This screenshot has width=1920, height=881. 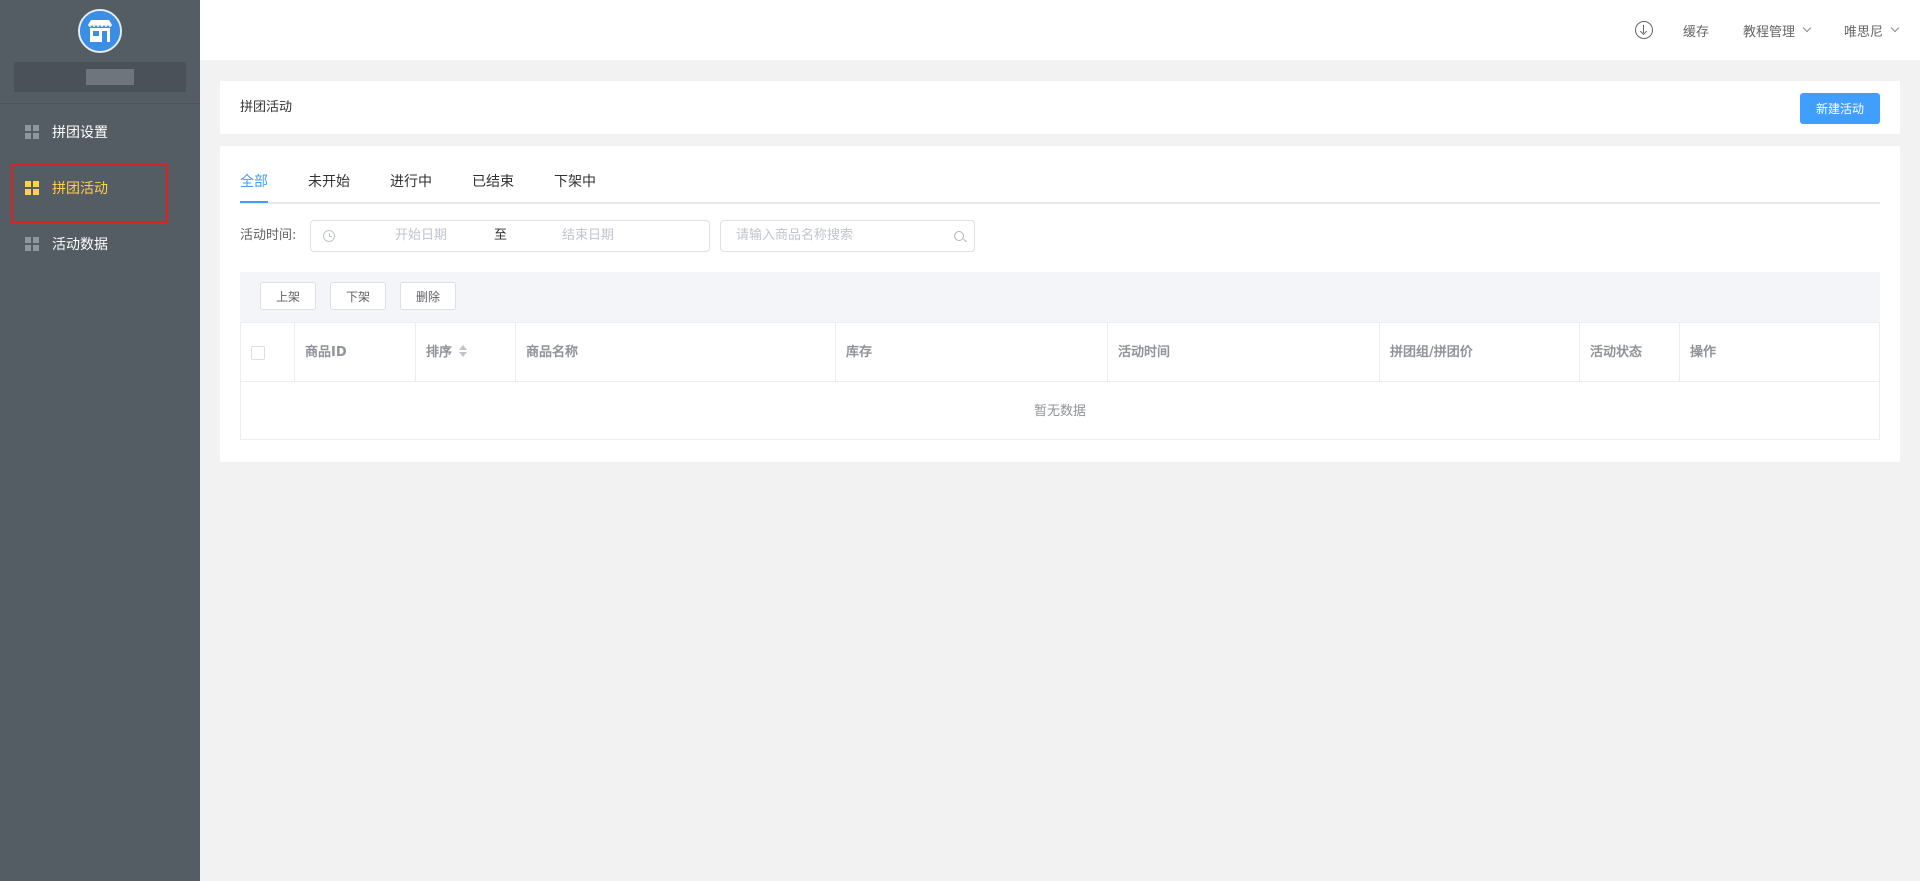 What do you see at coordinates (288, 296) in the screenshot?
I see `on-shelf-button: 上架` at bounding box center [288, 296].